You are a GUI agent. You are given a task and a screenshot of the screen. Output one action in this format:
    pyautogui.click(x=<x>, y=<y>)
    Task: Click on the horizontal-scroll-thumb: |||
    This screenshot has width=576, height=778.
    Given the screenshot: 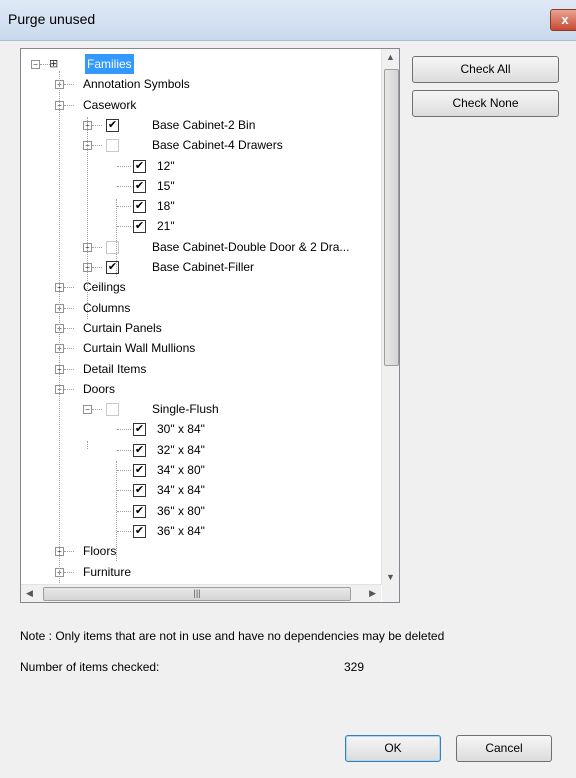 What is the action you would take?
    pyautogui.click(x=197, y=594)
    